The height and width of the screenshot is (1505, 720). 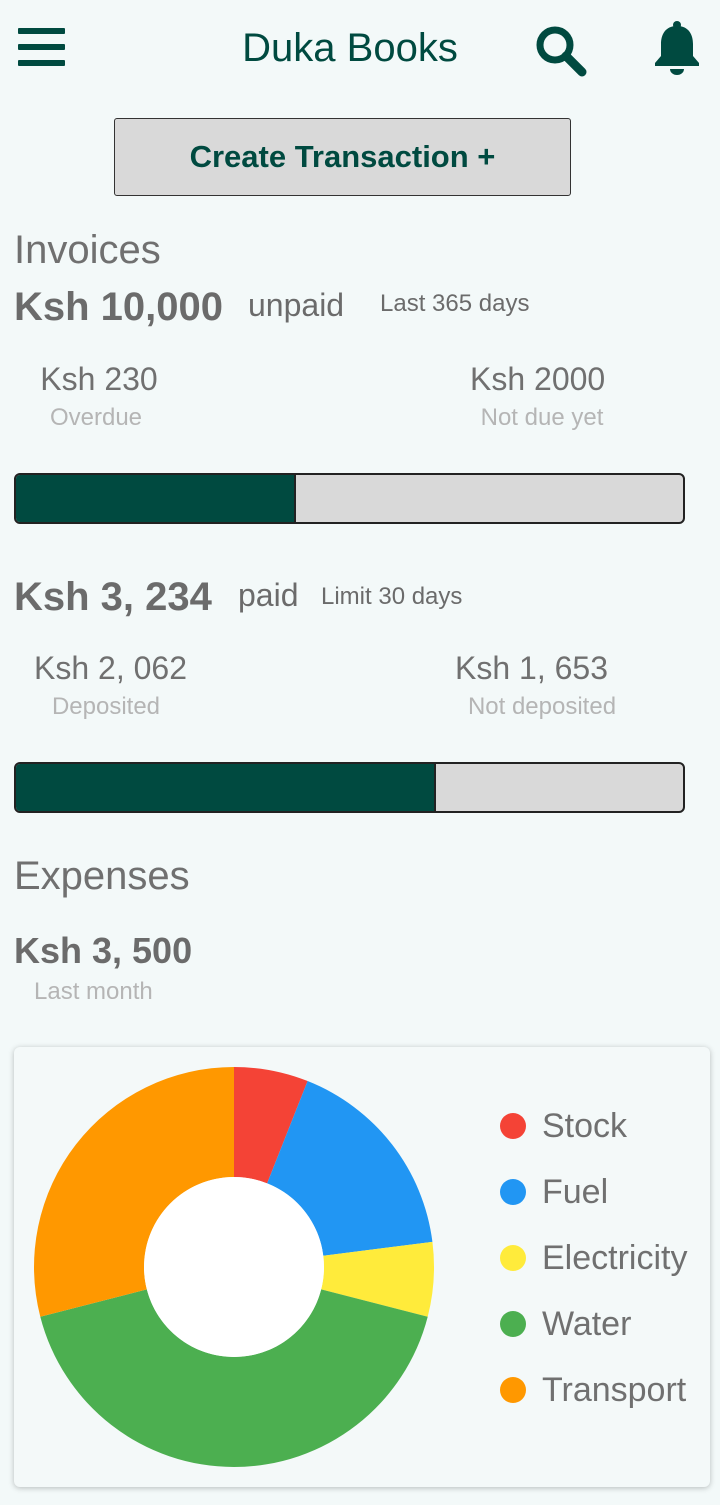 What do you see at coordinates (106, 706) in the screenshot?
I see `deposited-label: Deposited` at bounding box center [106, 706].